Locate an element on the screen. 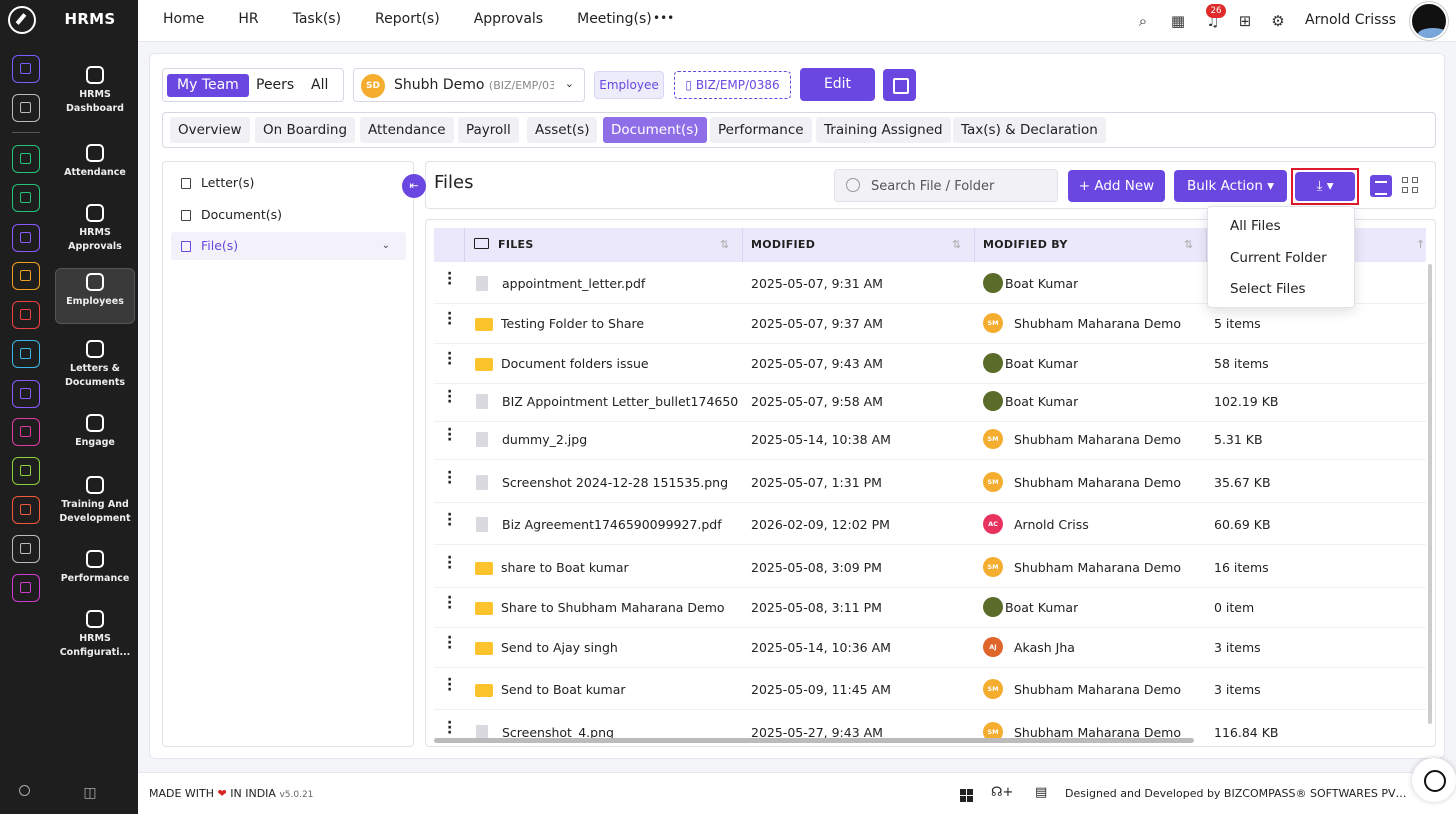  tree-item-letters: Letter(s) is located at coordinates (288, 183).